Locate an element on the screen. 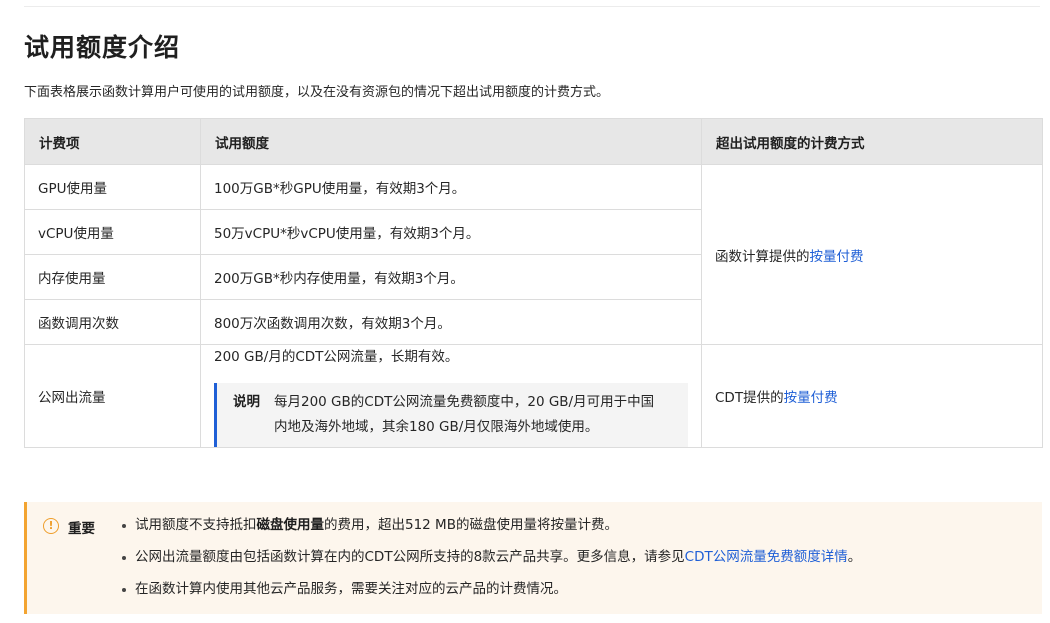  item3-text: 在函数计算内使用其他云产品服务，需要关注对应的云产品的计费情况。 is located at coordinates (351, 589).